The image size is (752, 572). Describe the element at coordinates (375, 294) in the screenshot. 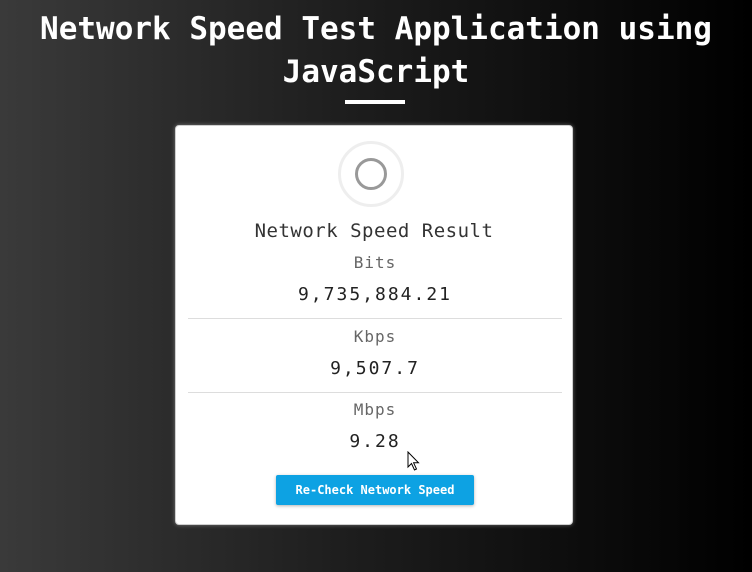

I see `bits-value: 9,735,884.21` at that location.